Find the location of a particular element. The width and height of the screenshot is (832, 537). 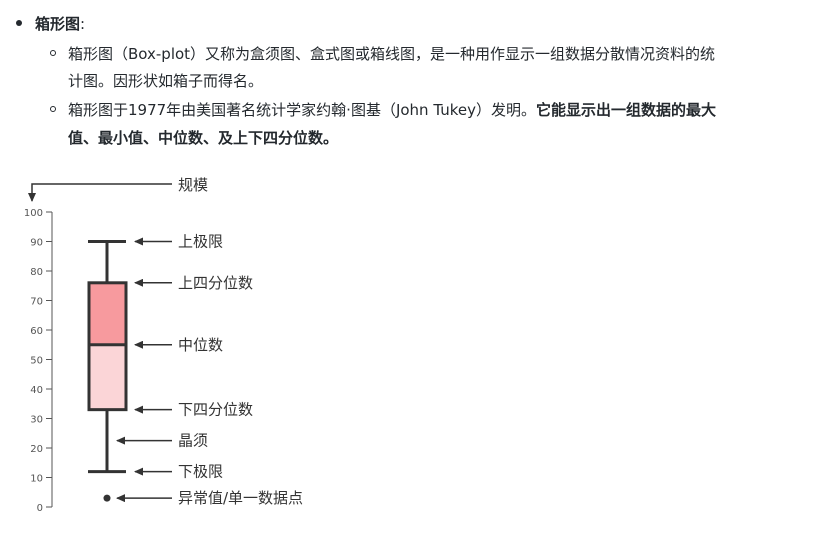

tick-label: 50 is located at coordinates (36, 361).